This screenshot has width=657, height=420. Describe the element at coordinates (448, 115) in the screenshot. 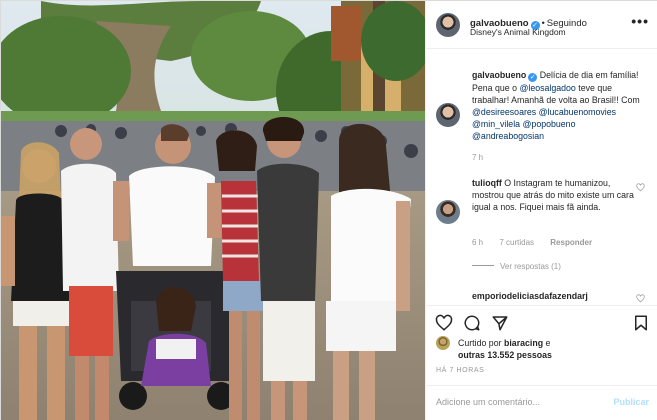

I see `caption-avatar` at that location.